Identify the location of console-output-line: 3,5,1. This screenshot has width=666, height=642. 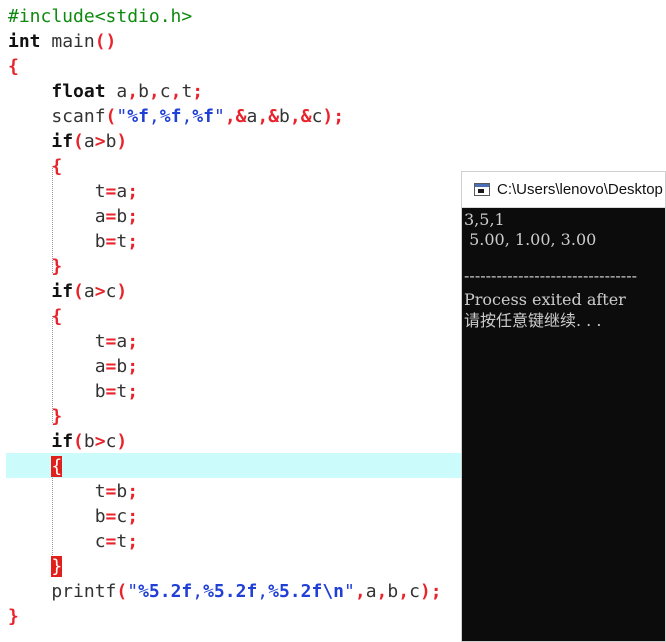
(484, 219).